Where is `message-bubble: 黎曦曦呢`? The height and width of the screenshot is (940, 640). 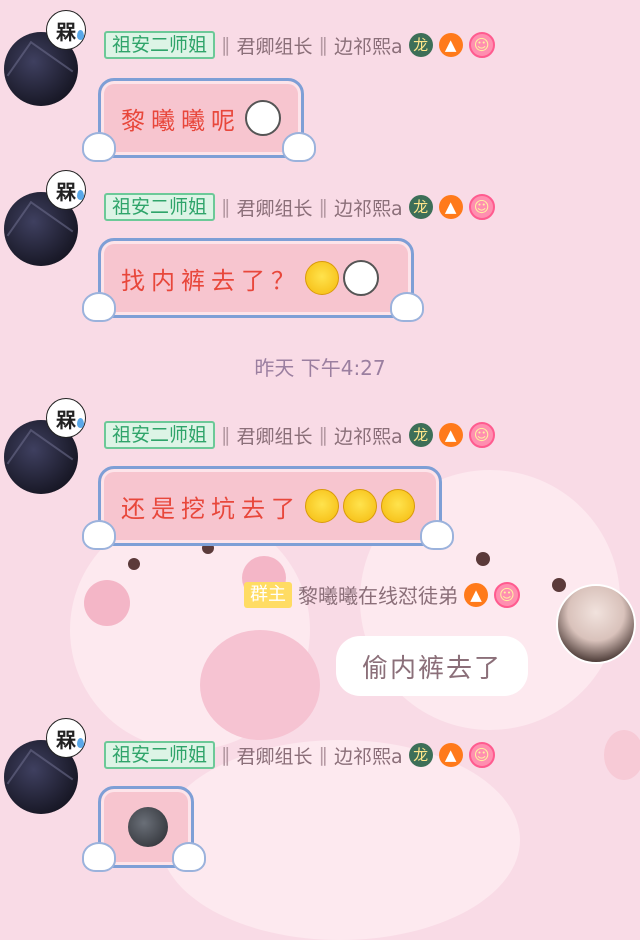
message-bubble: 黎曦曦呢 is located at coordinates (201, 118).